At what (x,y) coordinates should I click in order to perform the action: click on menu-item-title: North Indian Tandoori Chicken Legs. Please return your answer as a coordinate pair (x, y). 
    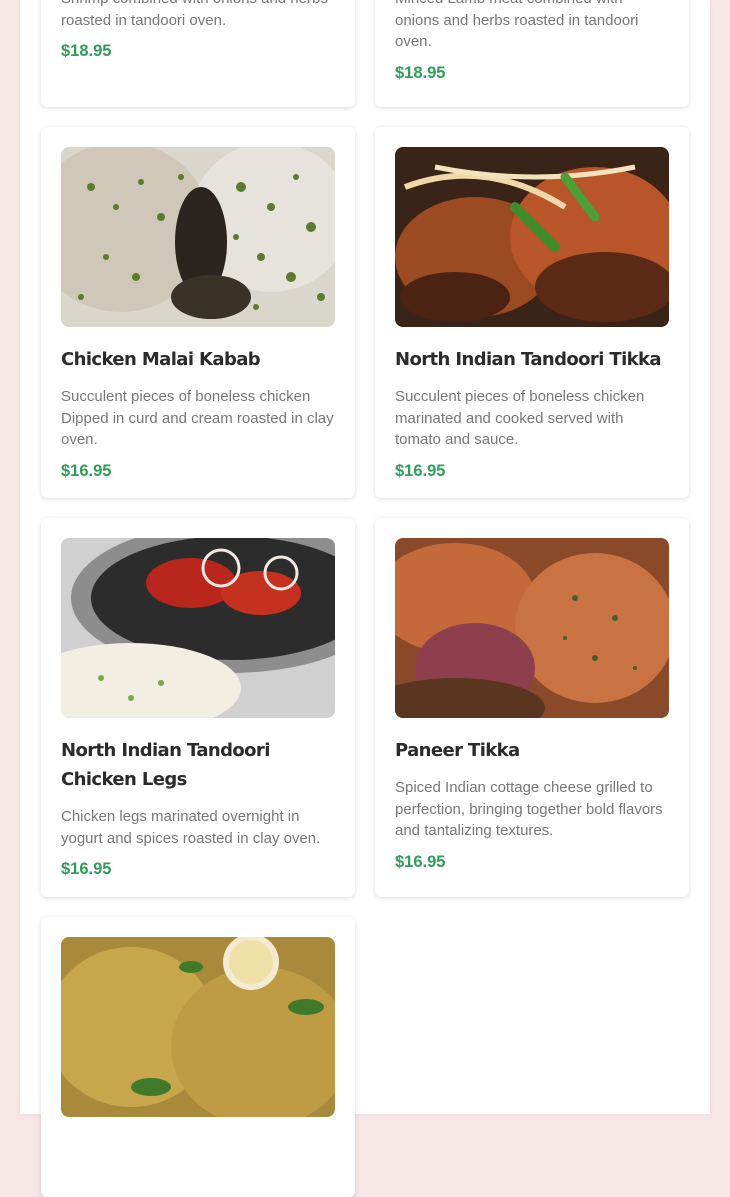
    Looking at the image, I should click on (165, 765).